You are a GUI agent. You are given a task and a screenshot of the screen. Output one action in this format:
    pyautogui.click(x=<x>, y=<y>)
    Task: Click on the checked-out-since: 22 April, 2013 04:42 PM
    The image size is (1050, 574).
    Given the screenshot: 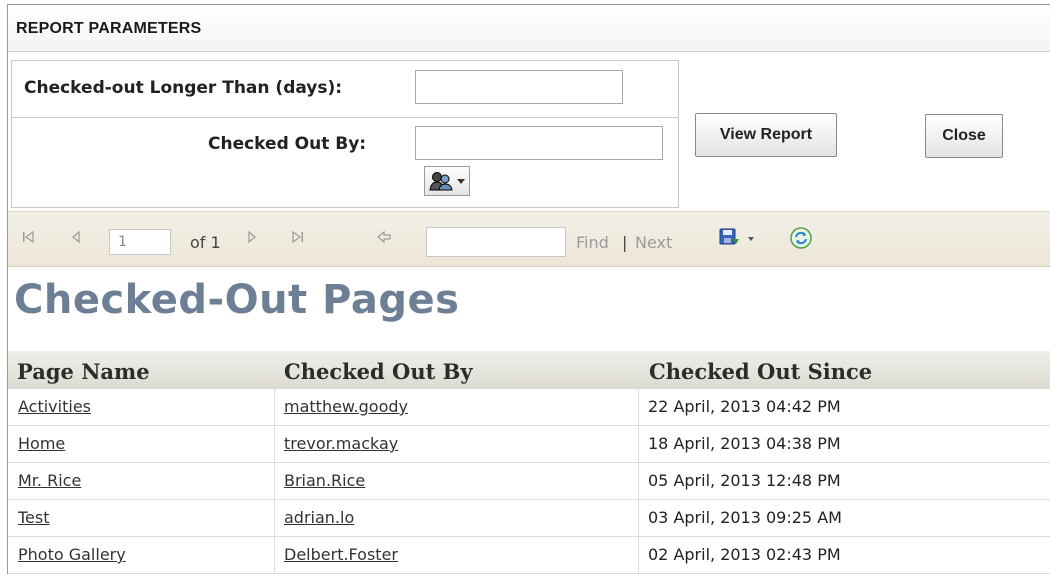 What is the action you would take?
    pyautogui.click(x=744, y=406)
    